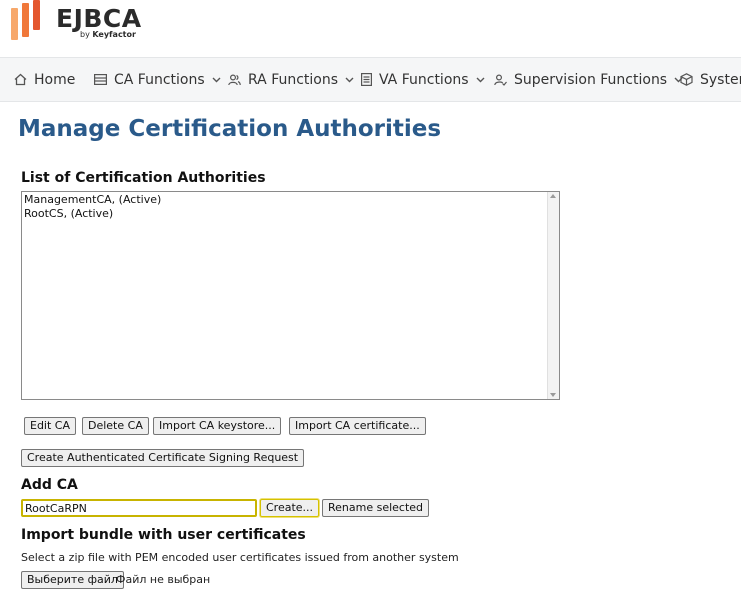  Describe the element at coordinates (115, 426) in the screenshot. I see `delete-ca-button: Delete CA` at that location.